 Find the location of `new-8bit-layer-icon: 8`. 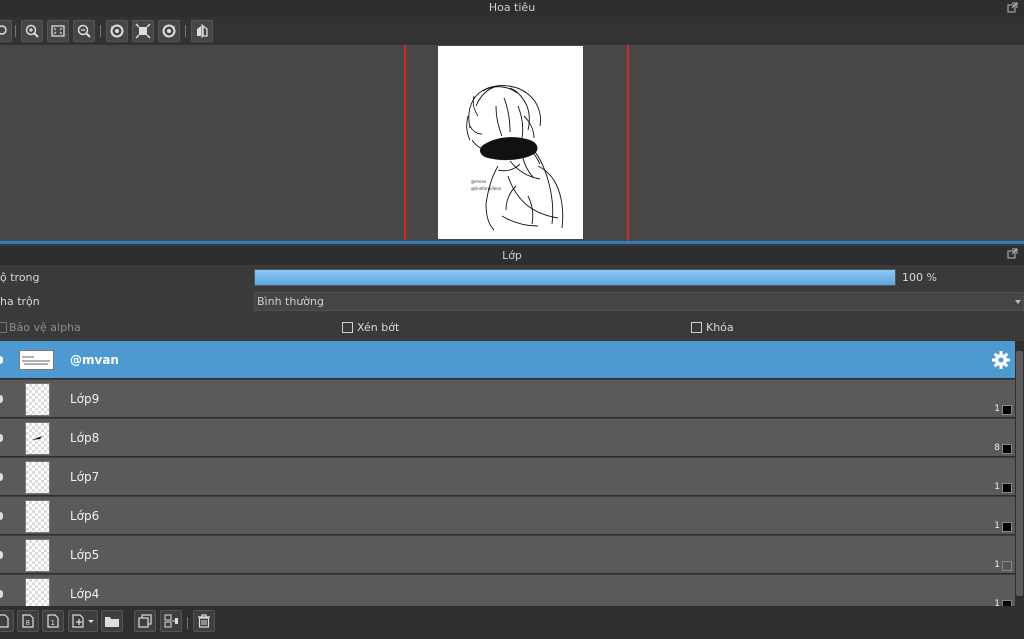

new-8bit-layer-icon: 8 is located at coordinates (28, 621).